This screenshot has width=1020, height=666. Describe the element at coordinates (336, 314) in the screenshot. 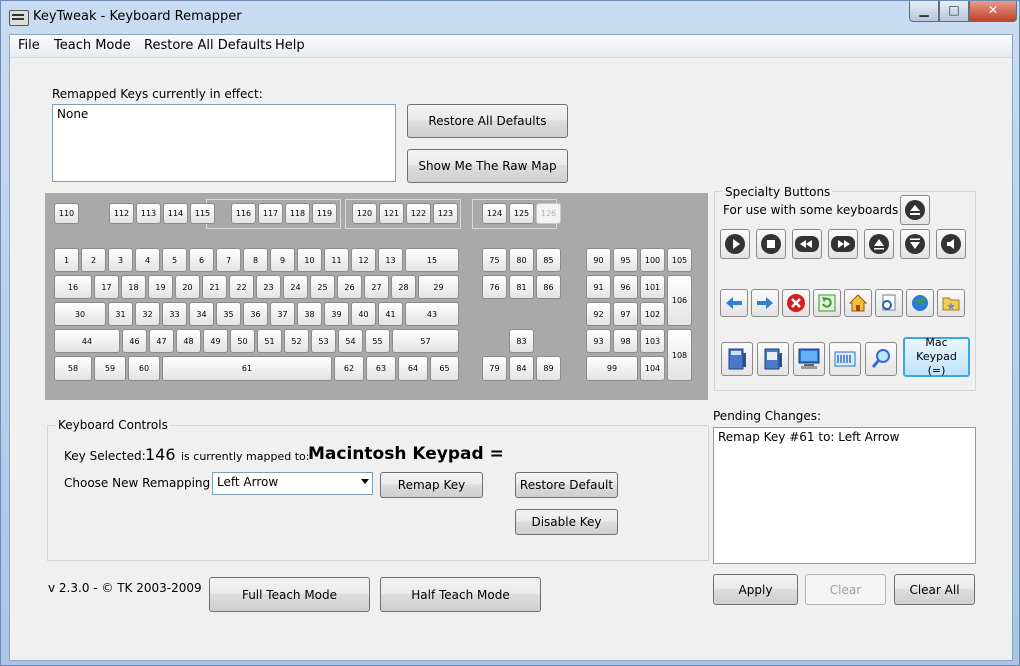

I see `key-39: 39` at that location.